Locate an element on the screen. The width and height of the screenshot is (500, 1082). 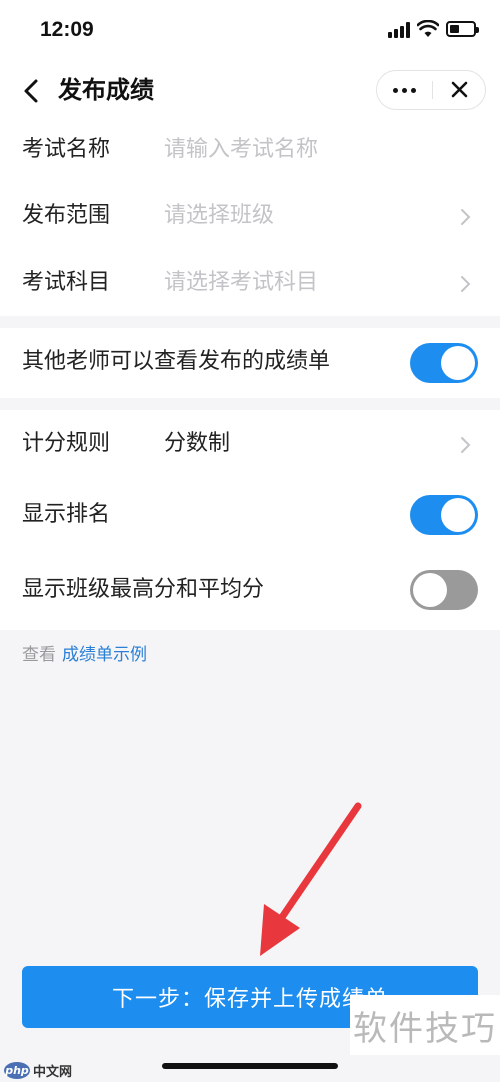
watermark-php-site: php 中文网 is located at coordinates (38, 1070).